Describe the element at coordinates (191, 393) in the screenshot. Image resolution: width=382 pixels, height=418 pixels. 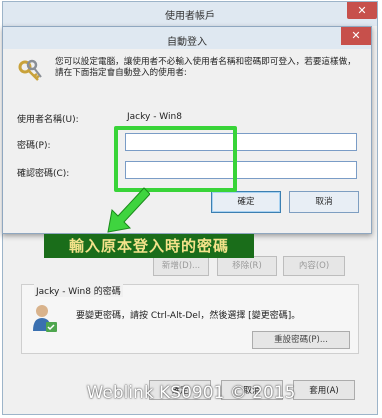
I see `watermark-text: Weblink KS0901 © 2015` at that location.